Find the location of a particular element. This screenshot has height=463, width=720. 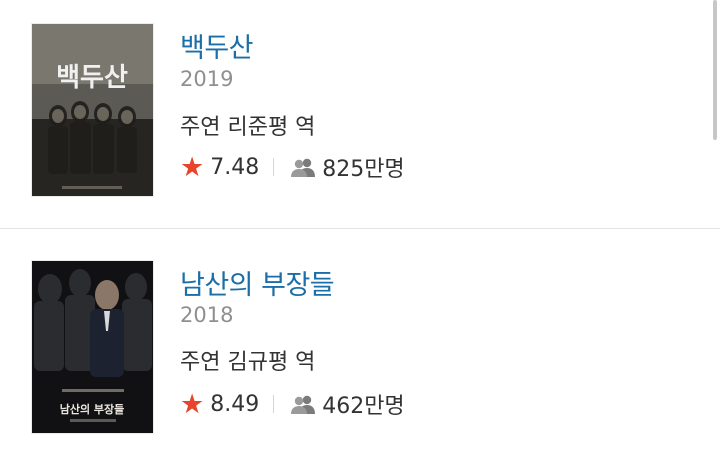

movie-year: 2019 is located at coordinates (207, 79).